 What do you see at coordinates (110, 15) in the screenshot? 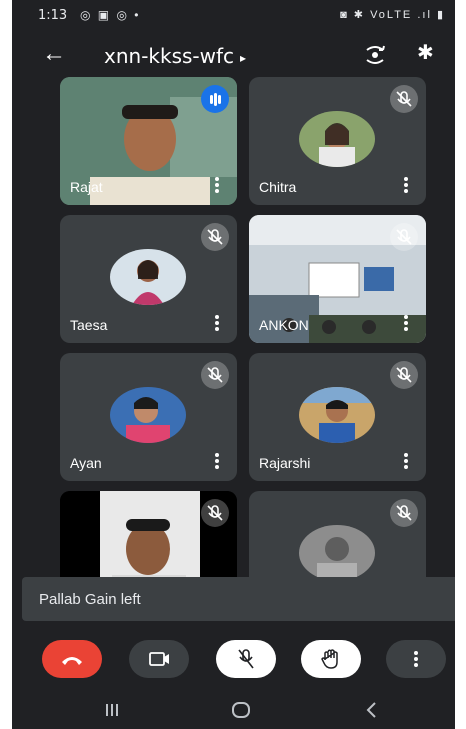
I see `status-notification-icons: ◎ ▣ ◎ •` at bounding box center [110, 15].